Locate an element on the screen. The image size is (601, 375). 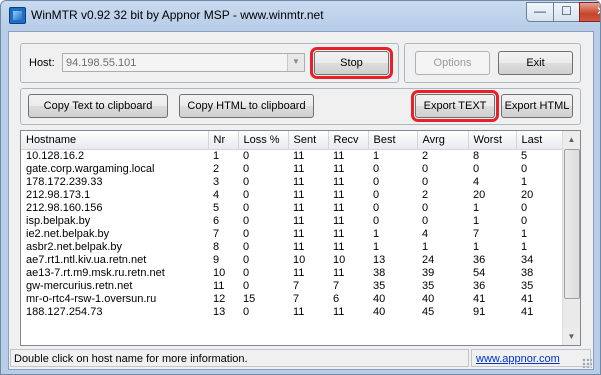
column-header: Last is located at coordinates (540, 140).